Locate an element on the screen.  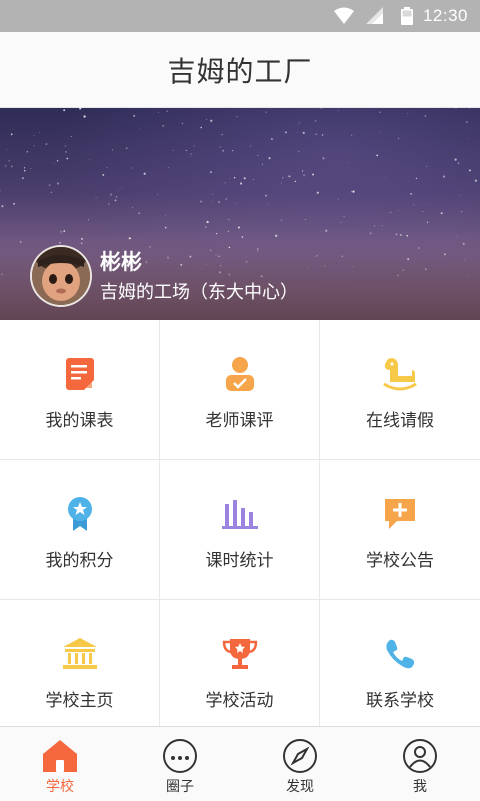
menu-label: 课时统计 is located at coordinates (239, 561).